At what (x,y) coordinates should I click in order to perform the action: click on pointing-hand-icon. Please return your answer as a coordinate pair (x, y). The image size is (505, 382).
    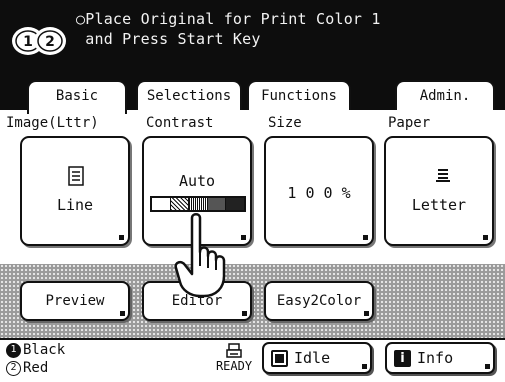
    Looking at the image, I should click on (200, 255).